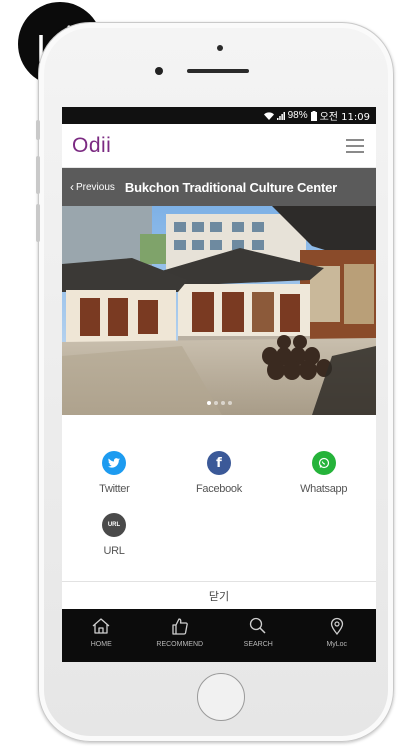 The width and height of the screenshot is (398, 746). I want to click on previous-label: Previous, so click(95, 187).